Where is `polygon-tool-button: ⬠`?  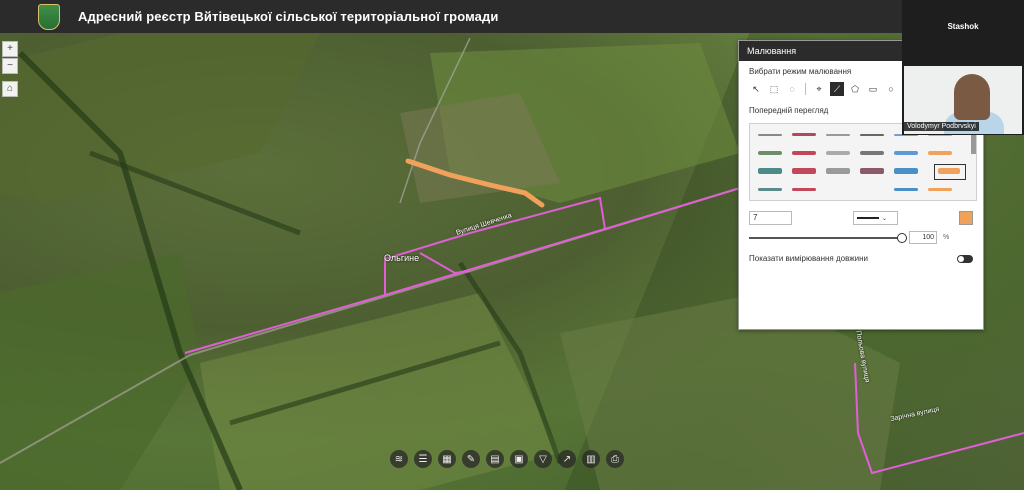
polygon-tool-button: ⬠ is located at coordinates (855, 89).